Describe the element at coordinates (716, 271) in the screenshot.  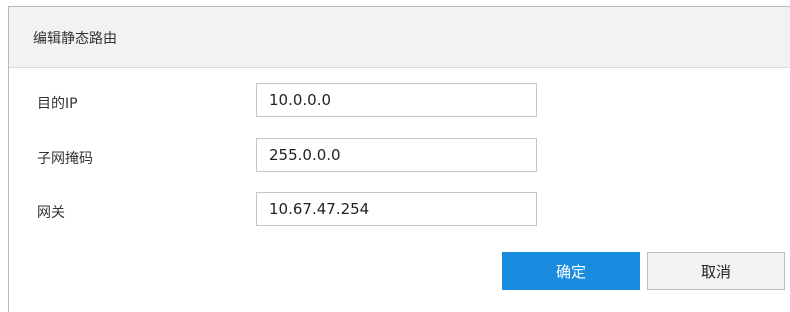
I see `cancel-button: 取消` at that location.